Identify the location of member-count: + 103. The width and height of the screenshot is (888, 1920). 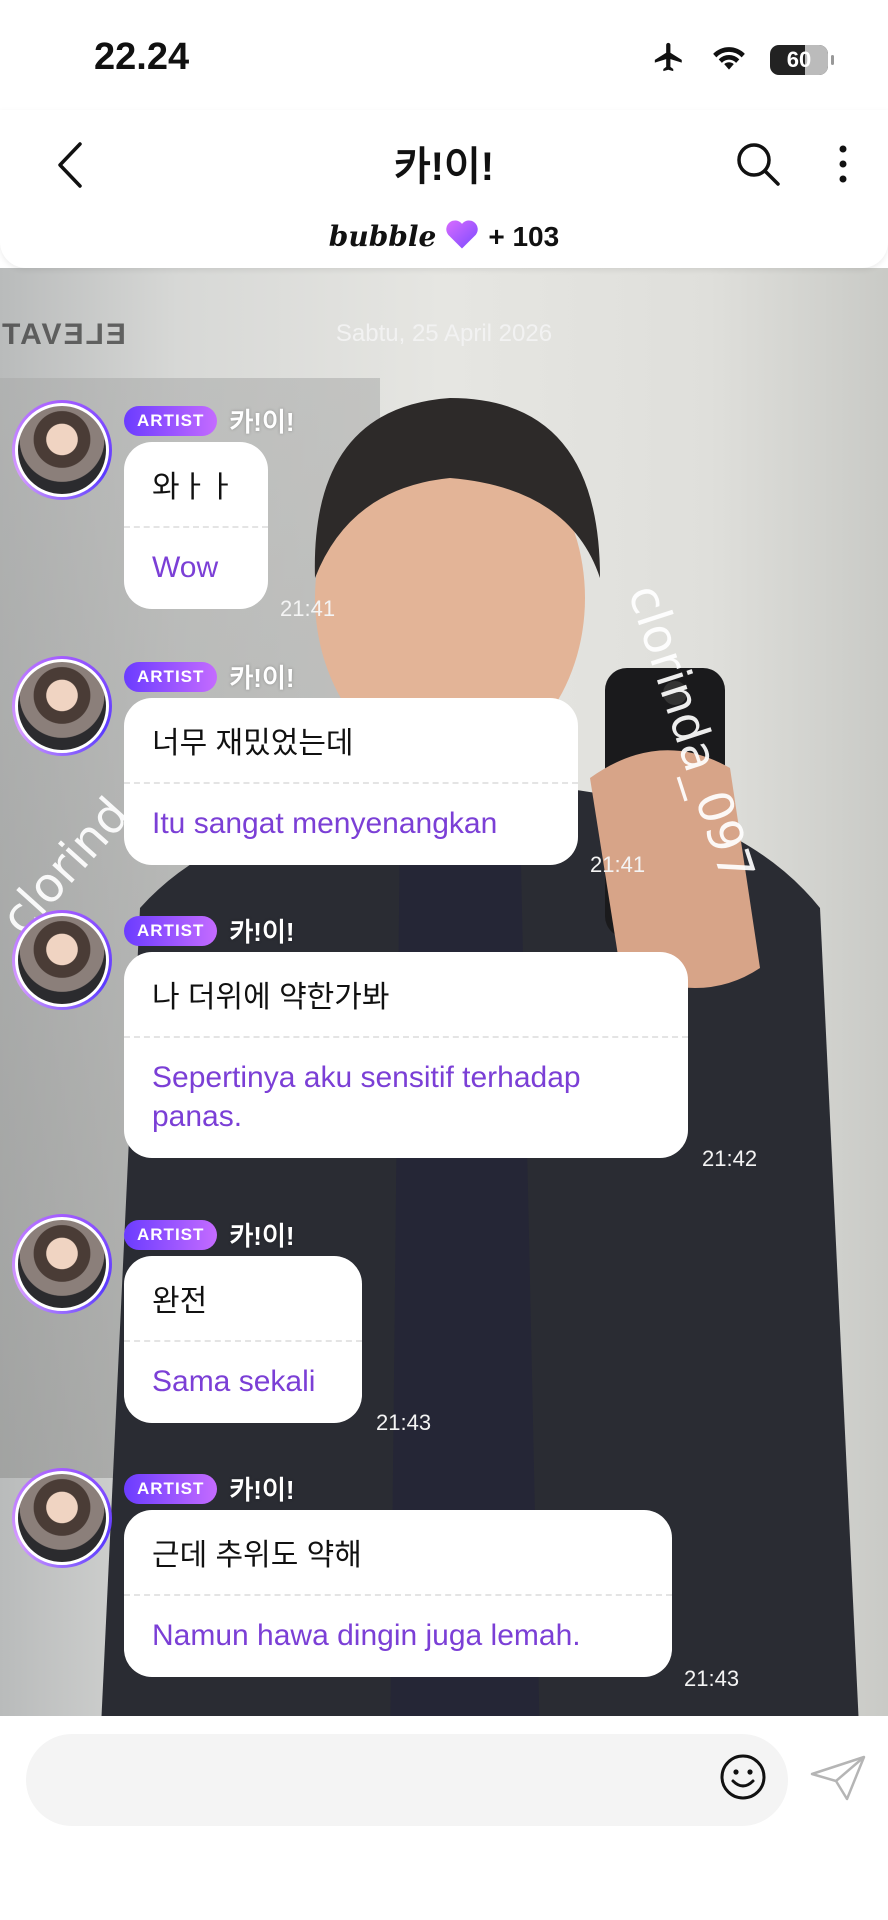
(524, 236).